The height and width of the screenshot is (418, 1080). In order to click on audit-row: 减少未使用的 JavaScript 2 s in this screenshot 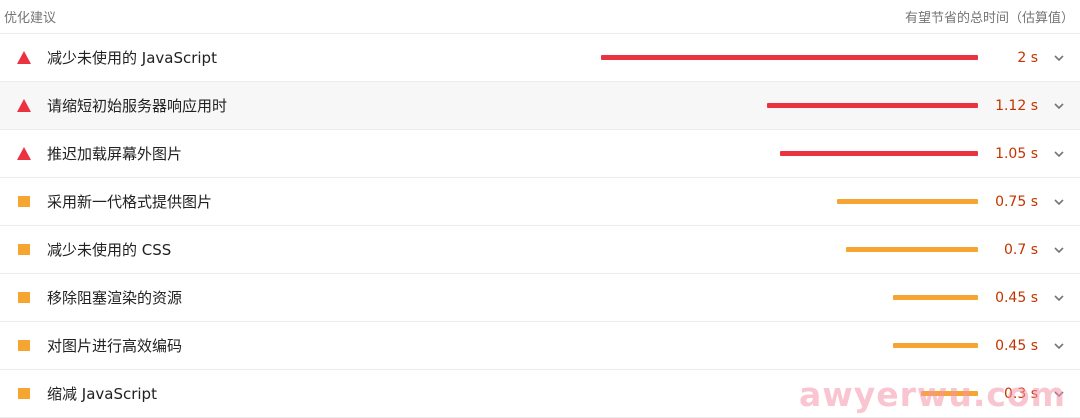, I will do `click(540, 58)`.